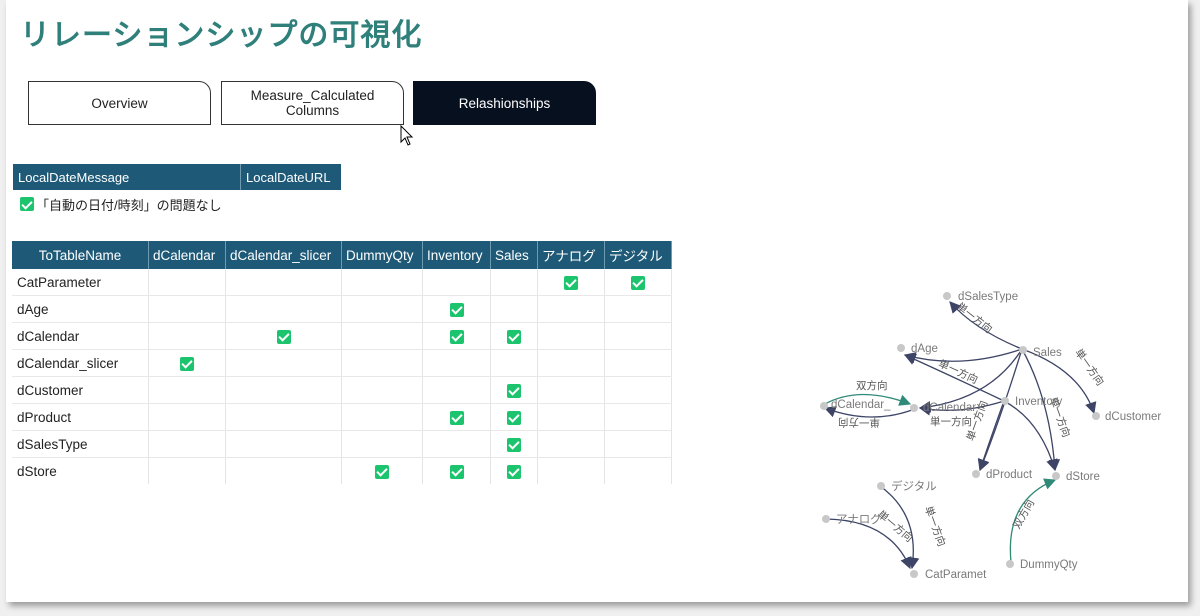 This screenshot has height=616, width=1200. I want to click on node-label: DummyQty, so click(1049, 565).